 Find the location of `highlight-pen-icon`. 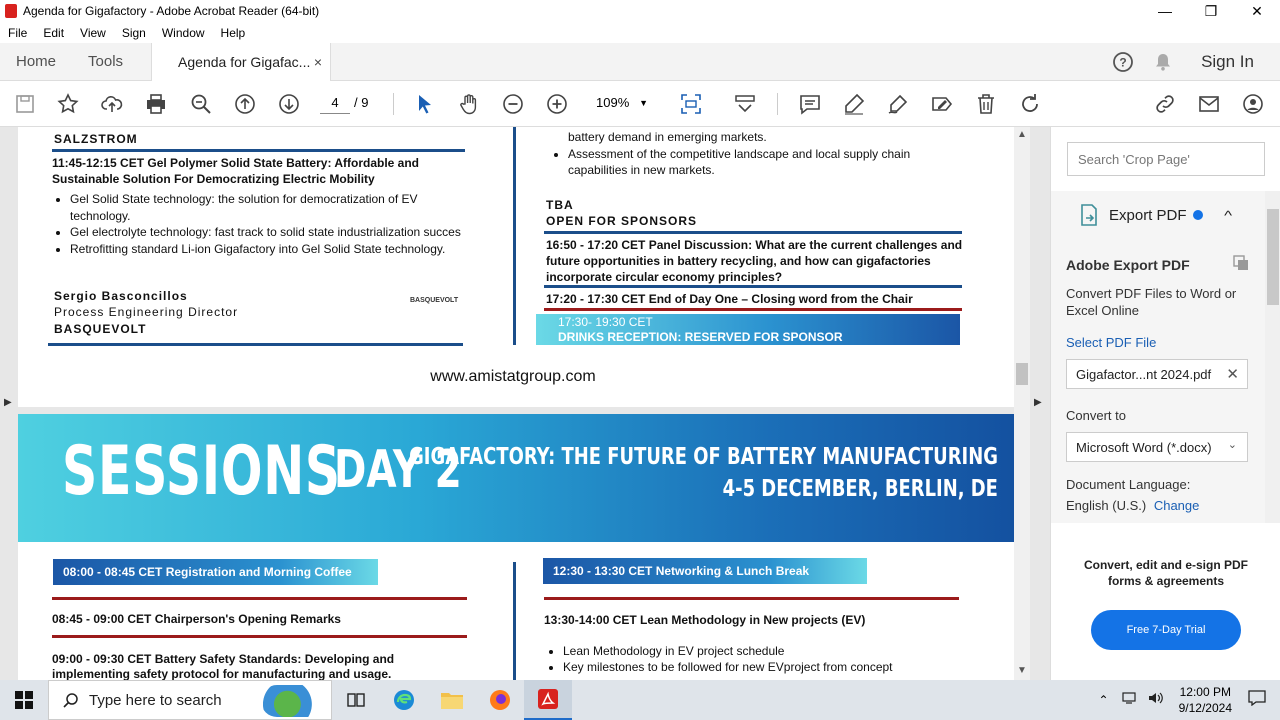

highlight-pen-icon is located at coordinates (854, 104).